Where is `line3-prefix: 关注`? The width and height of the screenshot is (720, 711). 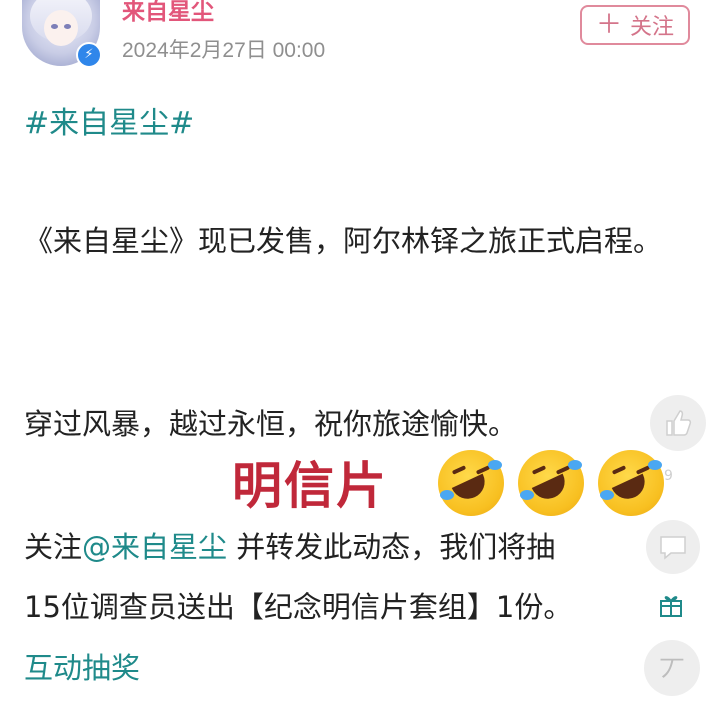
line3-prefix: 关注 is located at coordinates (53, 547).